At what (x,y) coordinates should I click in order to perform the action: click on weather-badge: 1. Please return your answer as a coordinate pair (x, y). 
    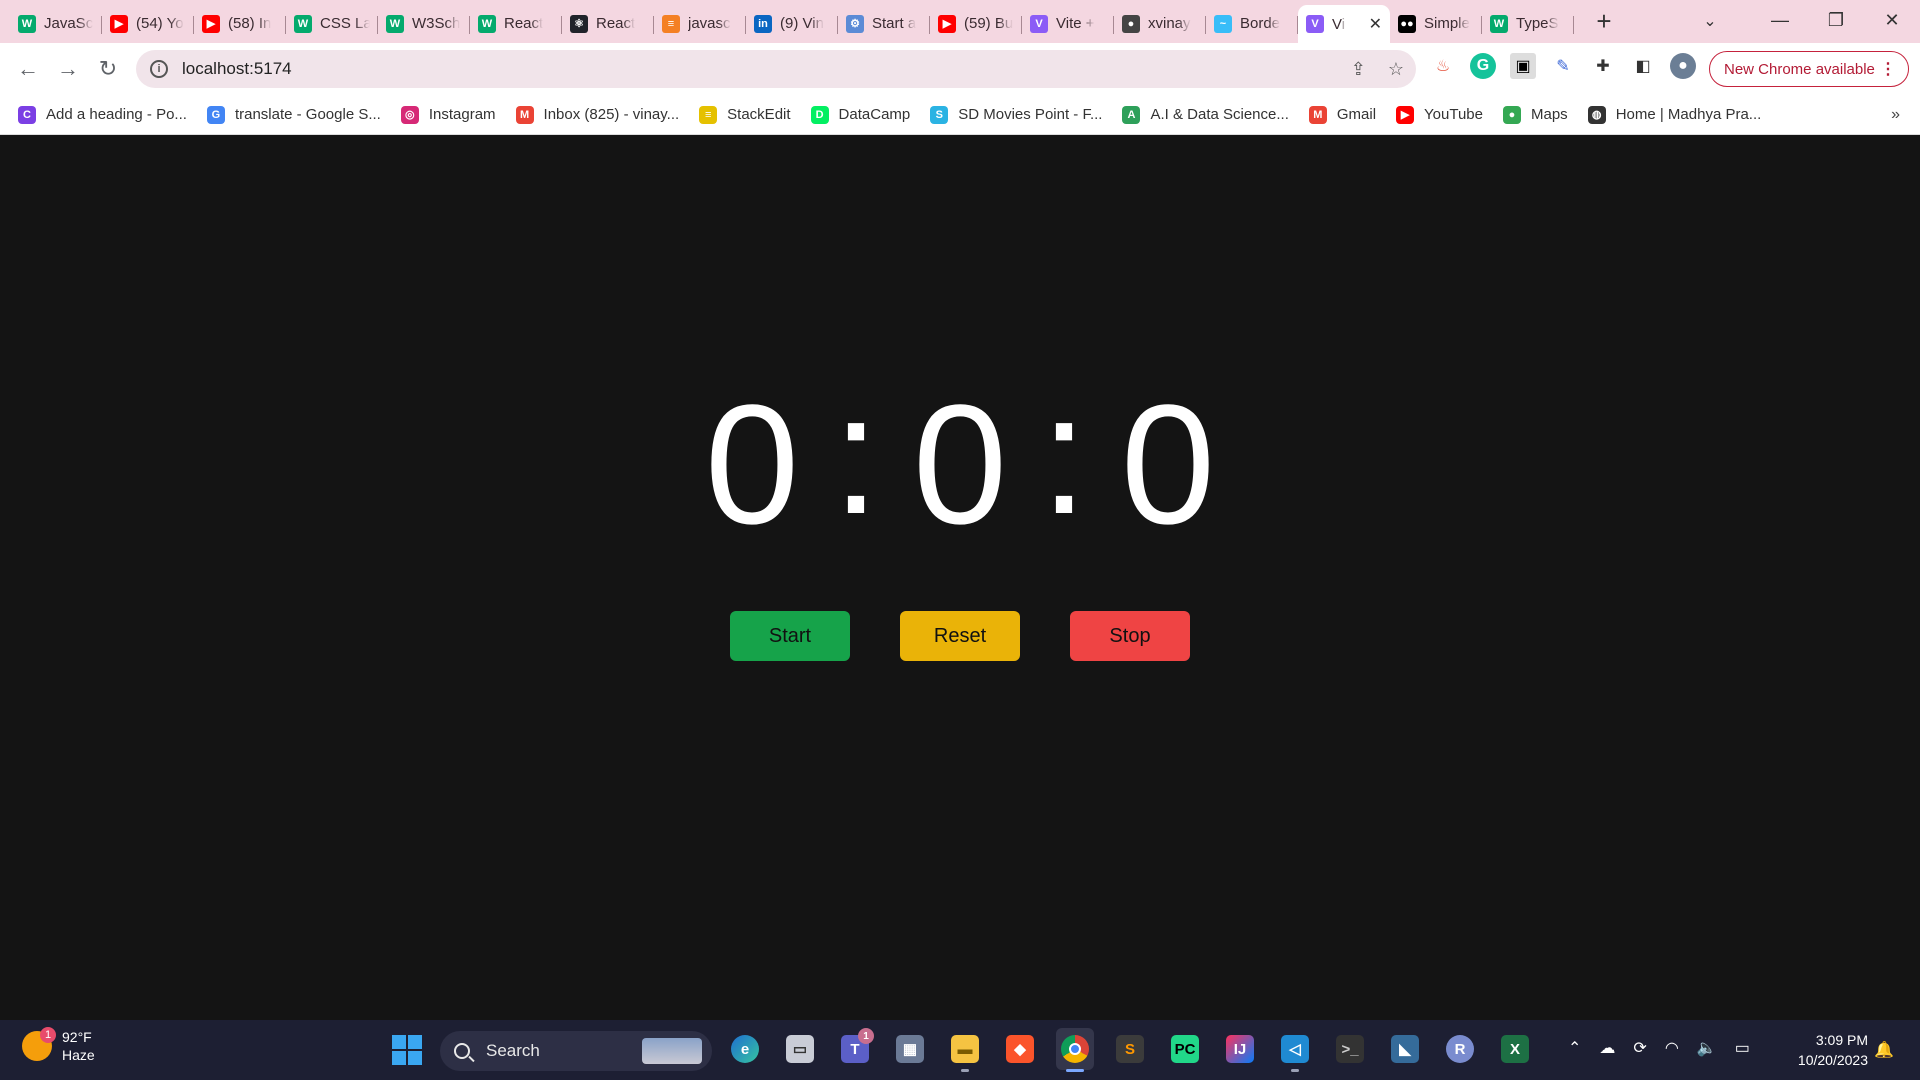
    Looking at the image, I should click on (48, 1035).